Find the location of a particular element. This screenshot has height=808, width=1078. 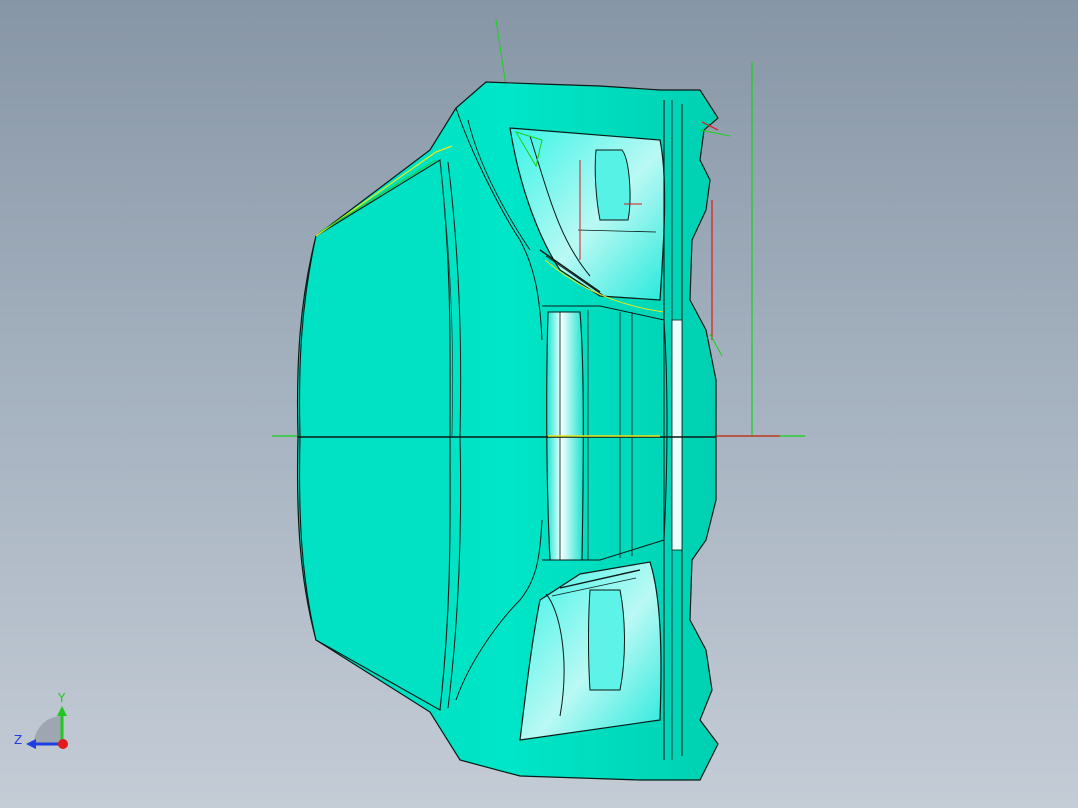

orientation-triad: Y Z is located at coordinates (41, 720).